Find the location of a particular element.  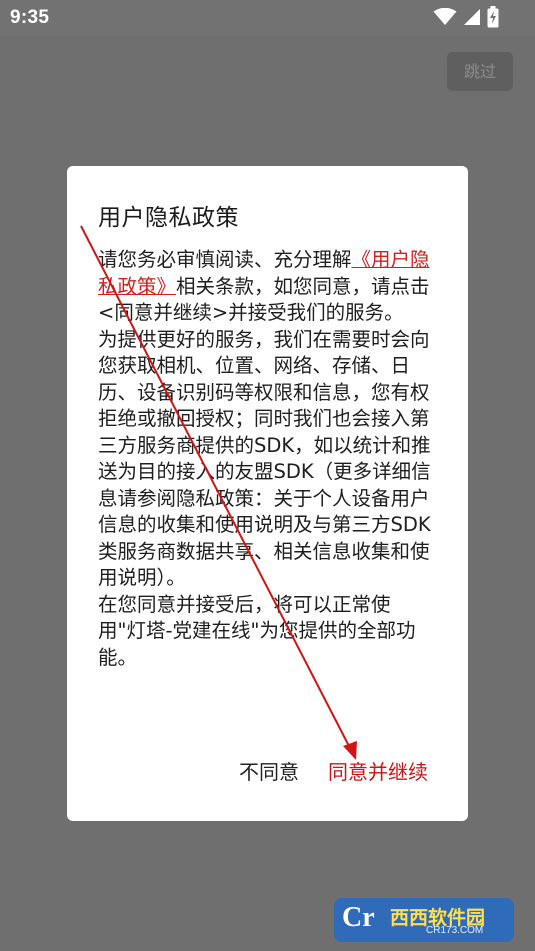

status-icons is located at coordinates (466, 19).